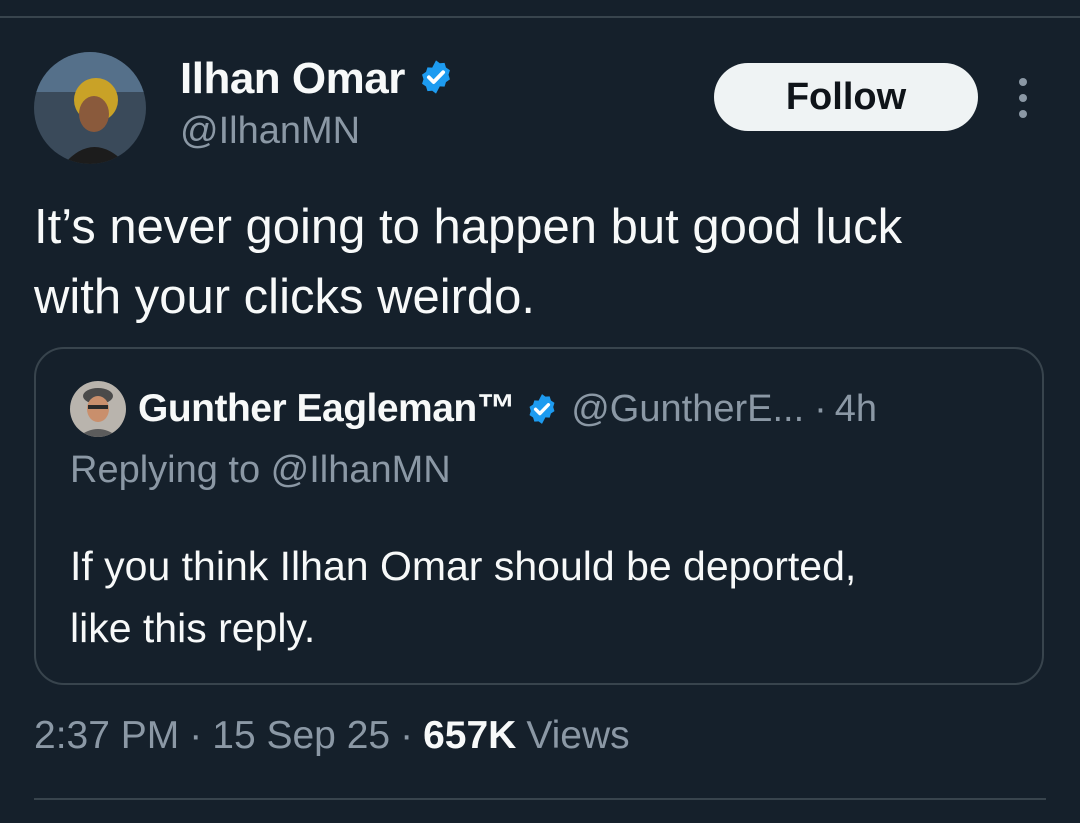 Image resolution: width=1080 pixels, height=823 pixels. Describe the element at coordinates (468, 227) in the screenshot. I see `tweet-text-line: It’s never going to happen but good luck` at that location.